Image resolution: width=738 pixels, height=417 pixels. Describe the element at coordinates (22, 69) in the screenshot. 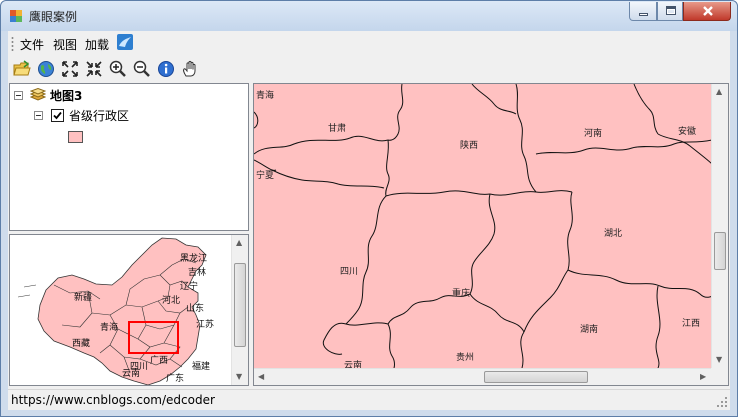

I see `open-icon` at that location.